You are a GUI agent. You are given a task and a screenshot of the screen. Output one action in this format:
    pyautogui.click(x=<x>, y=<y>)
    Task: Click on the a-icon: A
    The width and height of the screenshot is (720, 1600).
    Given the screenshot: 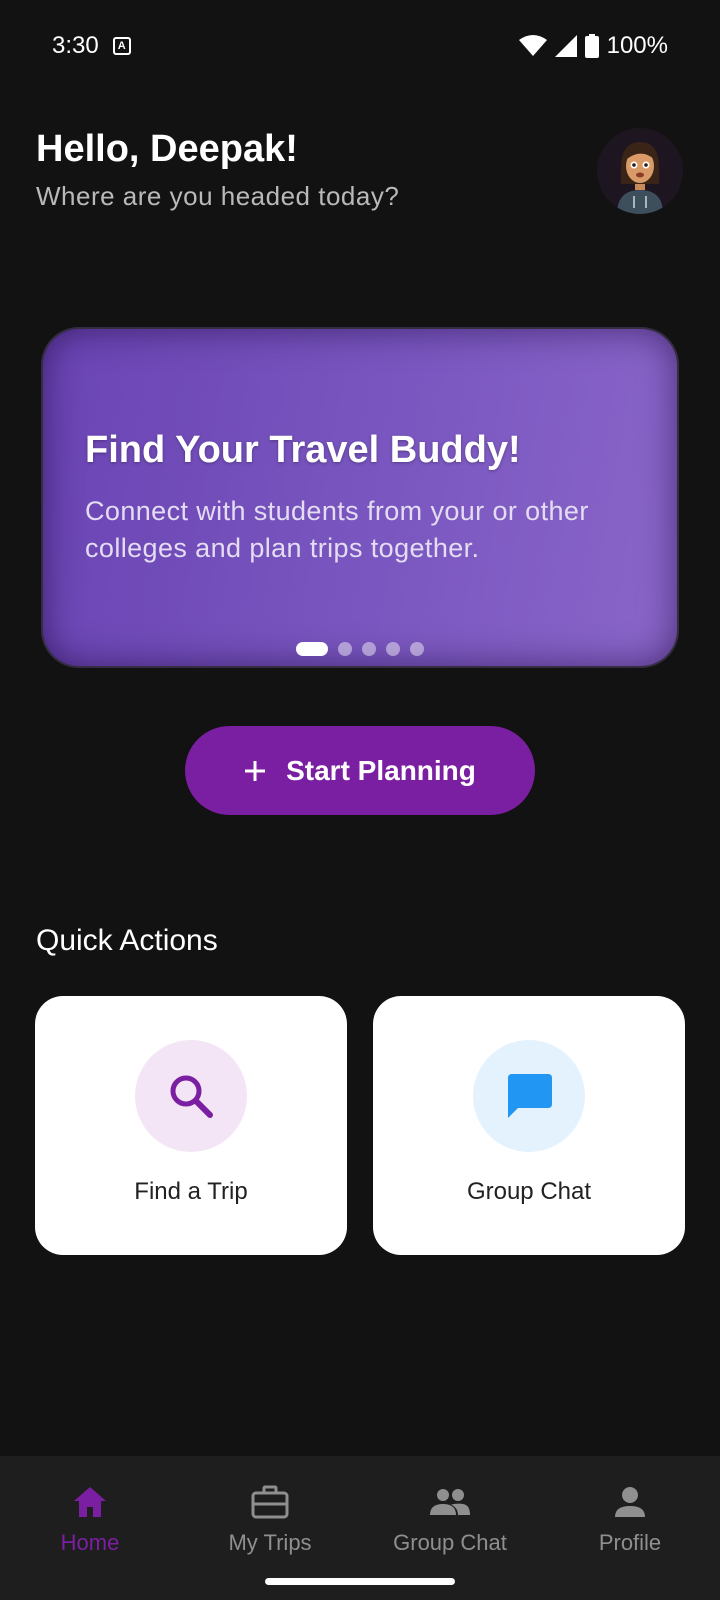 What is the action you would take?
    pyautogui.click(x=121, y=46)
    